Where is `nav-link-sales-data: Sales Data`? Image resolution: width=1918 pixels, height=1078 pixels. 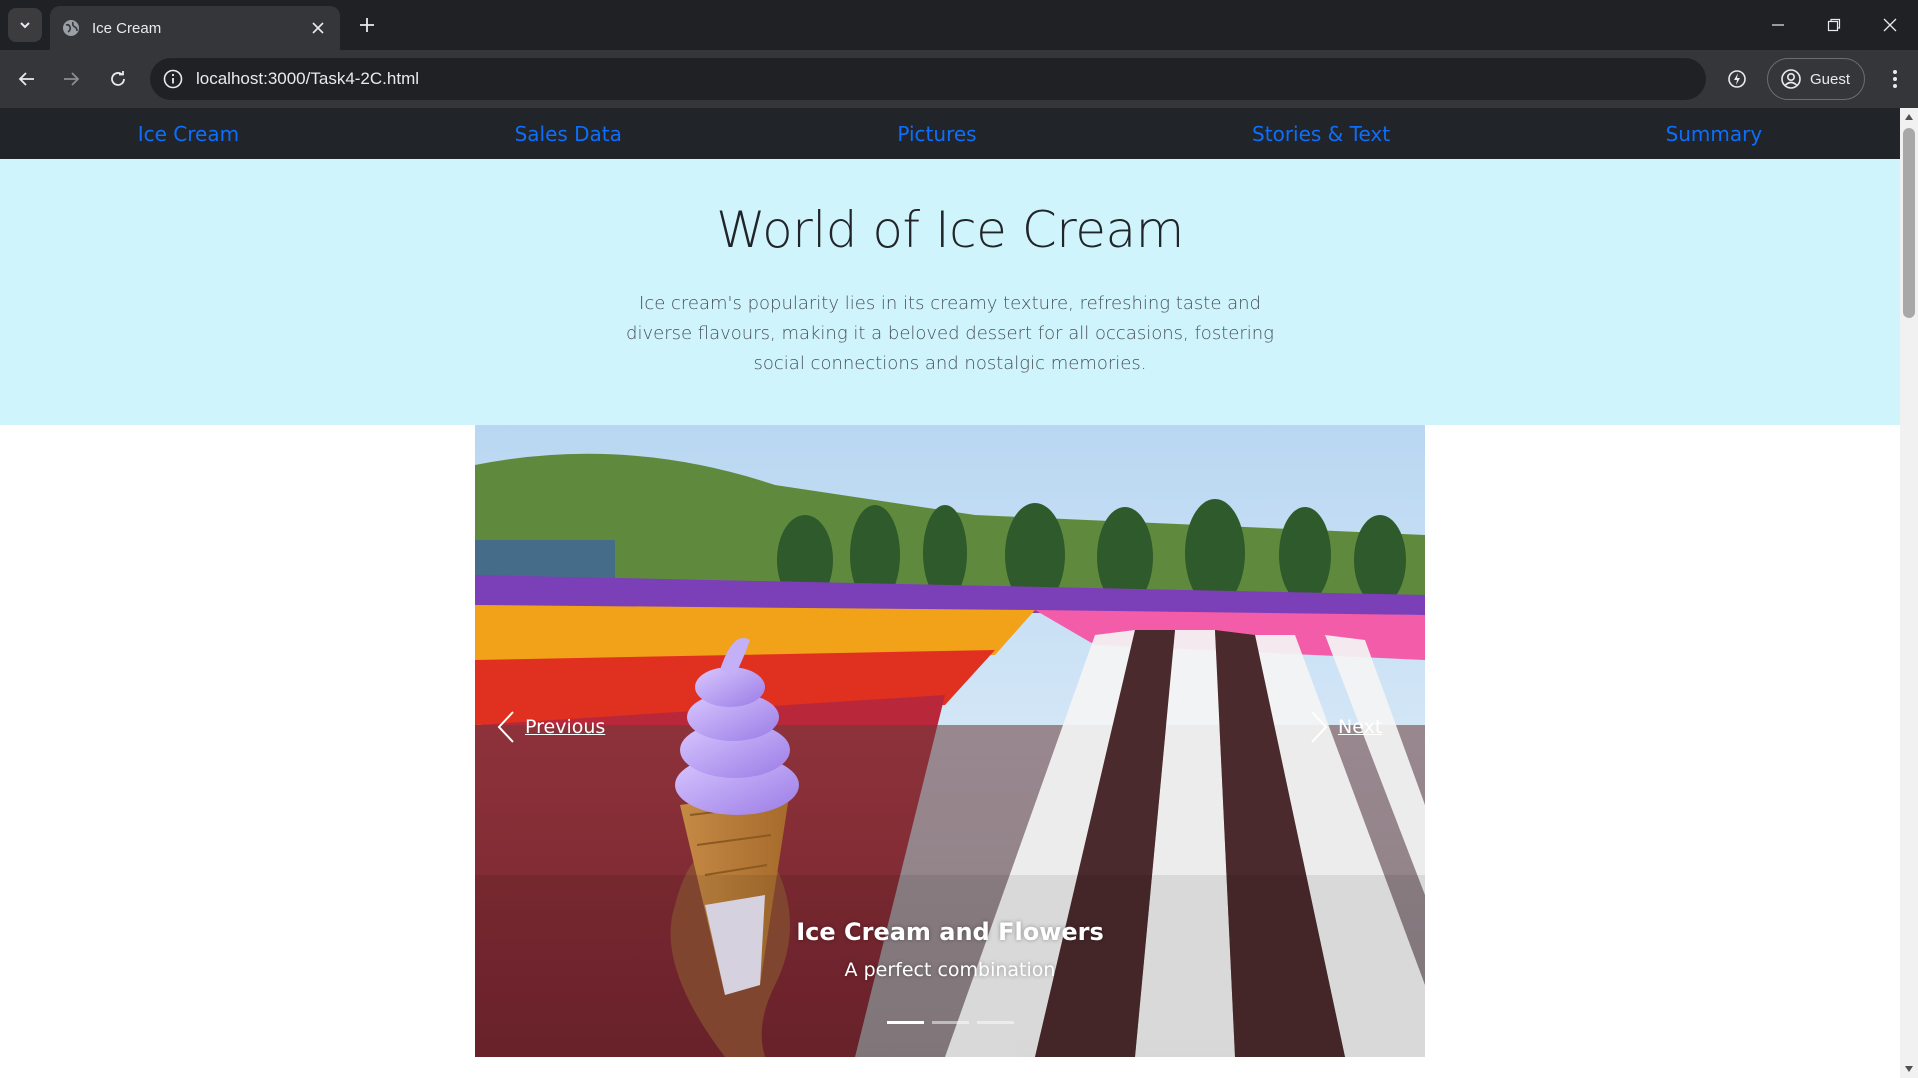 nav-link-sales-data: Sales Data is located at coordinates (568, 134).